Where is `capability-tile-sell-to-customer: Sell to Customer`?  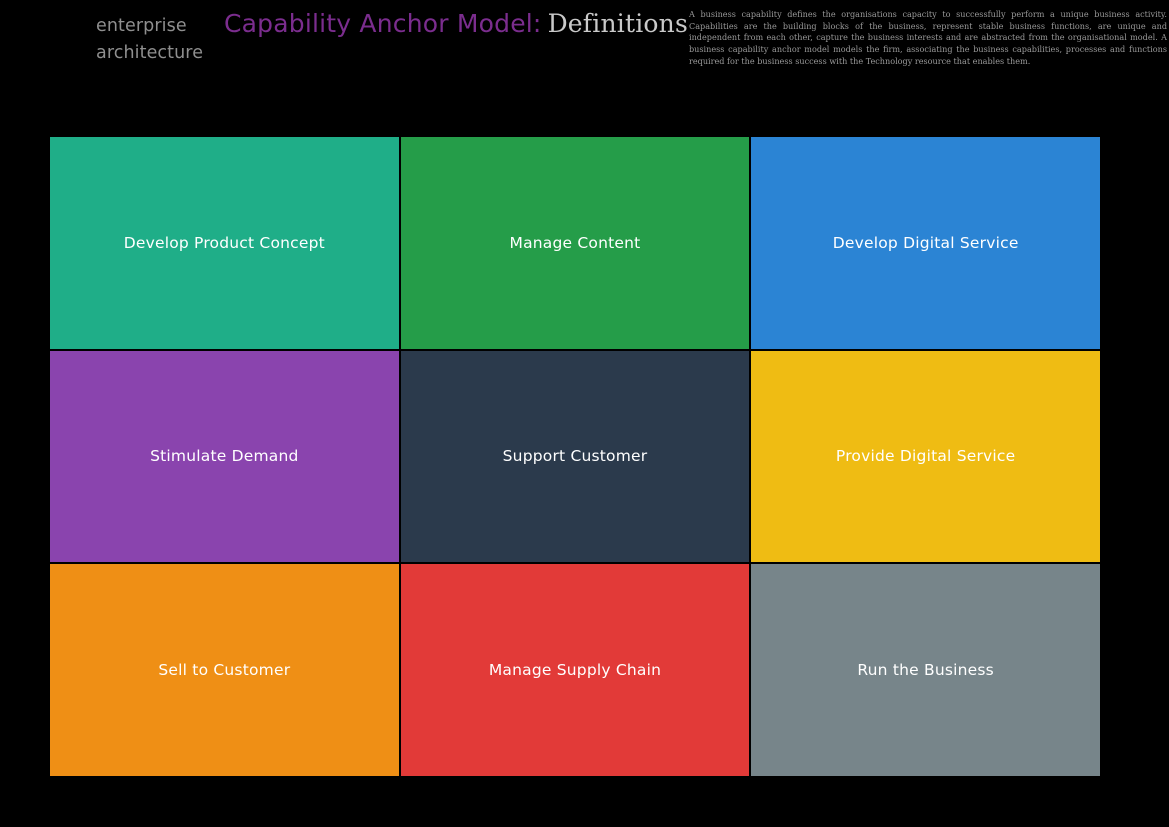
capability-tile-sell-to-customer: Sell to Customer is located at coordinates (224, 670).